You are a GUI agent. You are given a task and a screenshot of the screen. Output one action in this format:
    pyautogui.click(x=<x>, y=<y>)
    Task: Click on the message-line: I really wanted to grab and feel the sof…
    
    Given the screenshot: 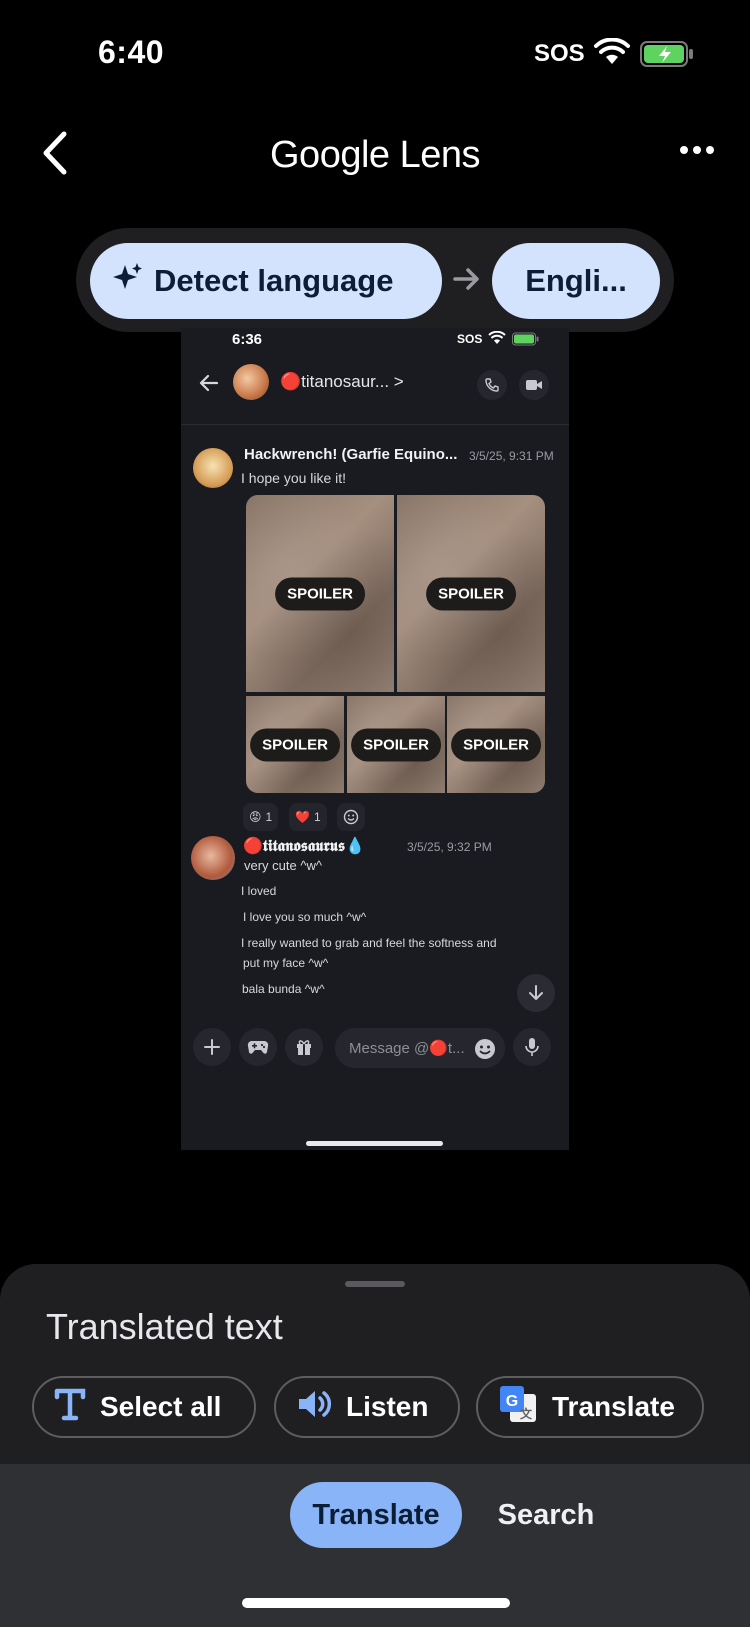 What is the action you would take?
    pyautogui.click(x=369, y=943)
    